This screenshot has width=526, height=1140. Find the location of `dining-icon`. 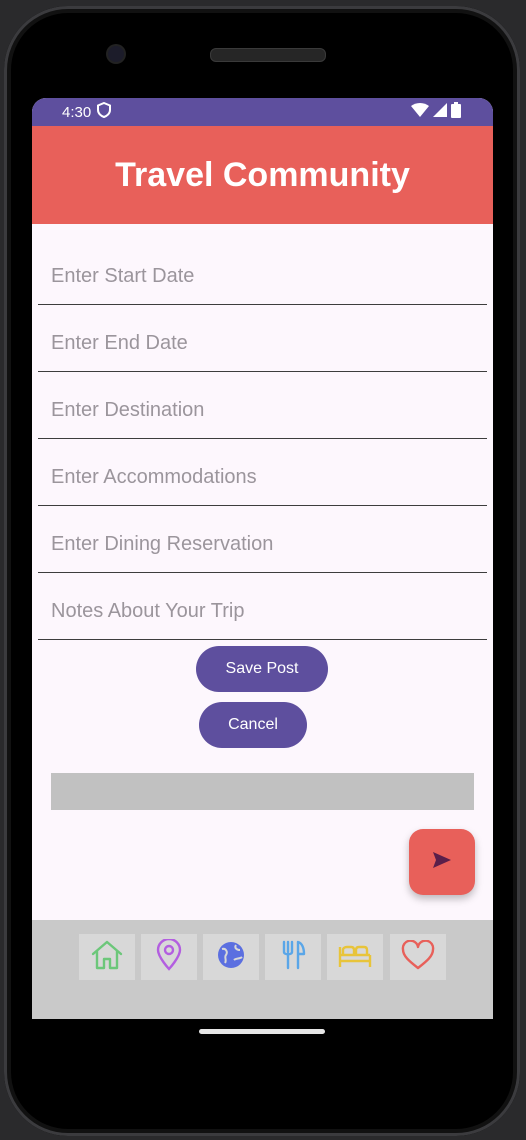

dining-icon is located at coordinates (293, 957).